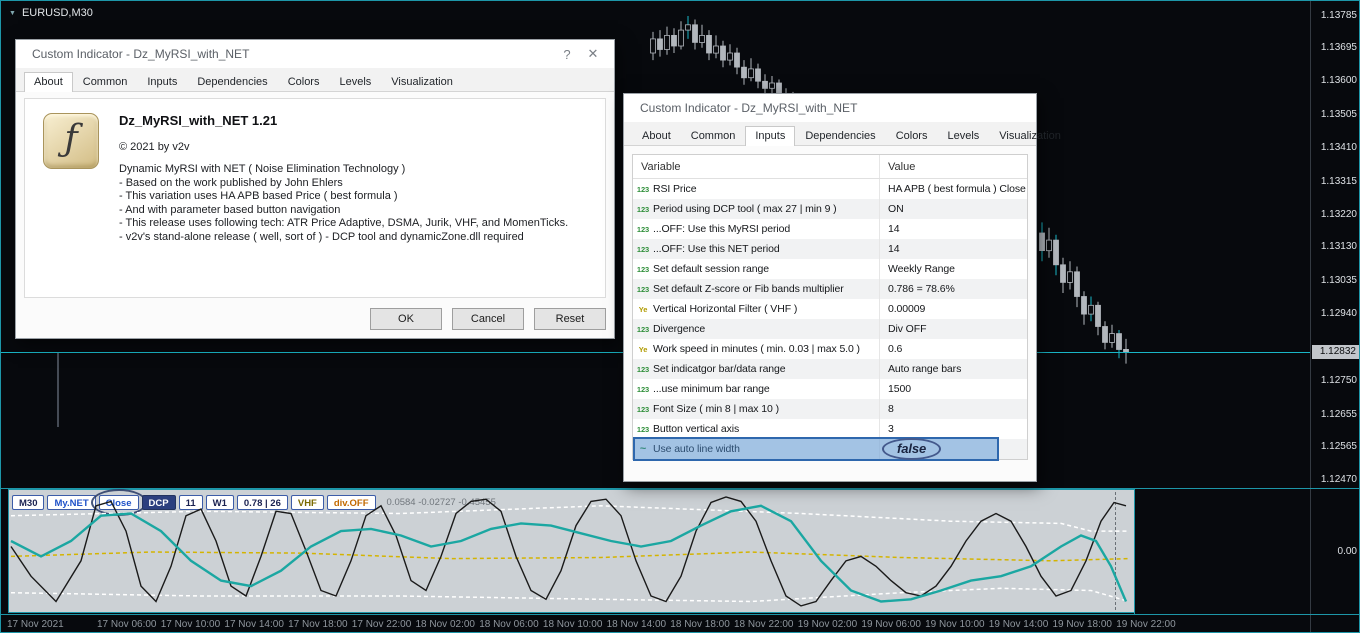 The height and width of the screenshot is (633, 1360). I want to click on price-label: 1.12470, so click(1338, 479).